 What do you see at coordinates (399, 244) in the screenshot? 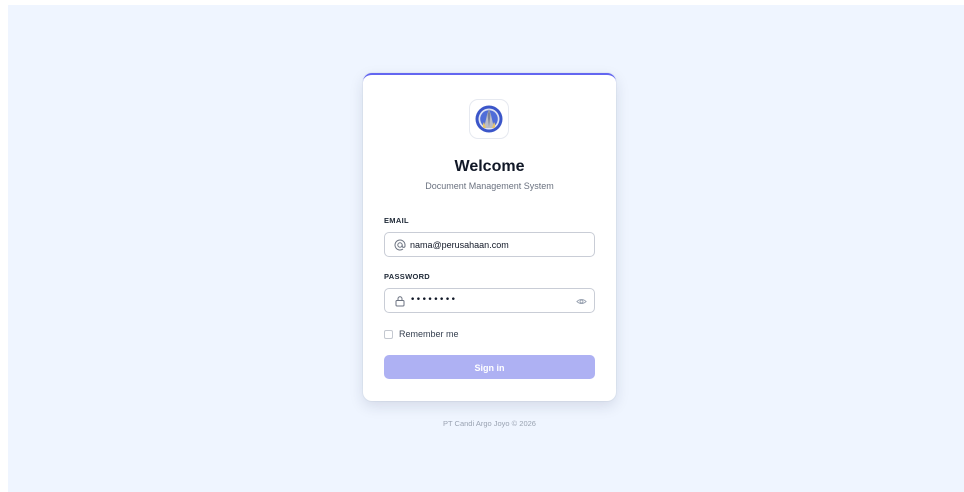
I see `at-icon` at bounding box center [399, 244].